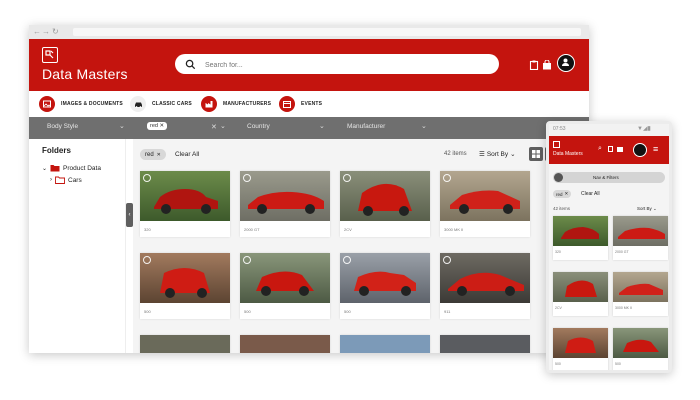 The image size is (700, 400). Describe the element at coordinates (51, 180) in the screenshot. I see `chevron-right-icon: ›` at that location.